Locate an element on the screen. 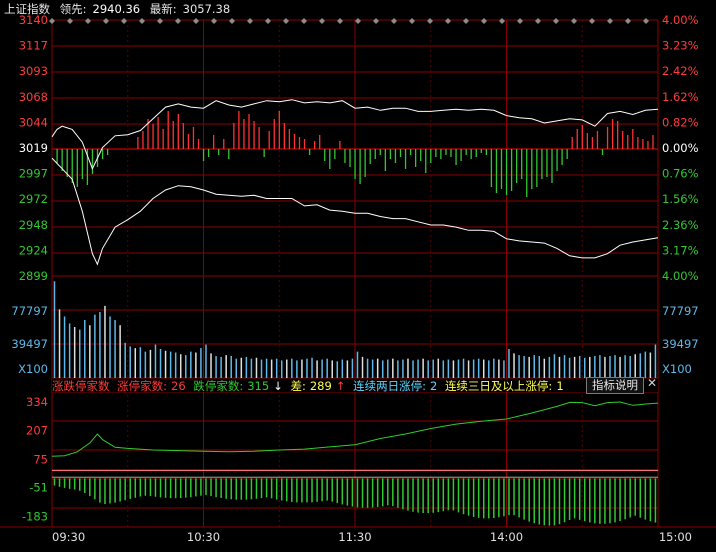  pct-tick-label: 1.62% is located at coordinates (680, 97).